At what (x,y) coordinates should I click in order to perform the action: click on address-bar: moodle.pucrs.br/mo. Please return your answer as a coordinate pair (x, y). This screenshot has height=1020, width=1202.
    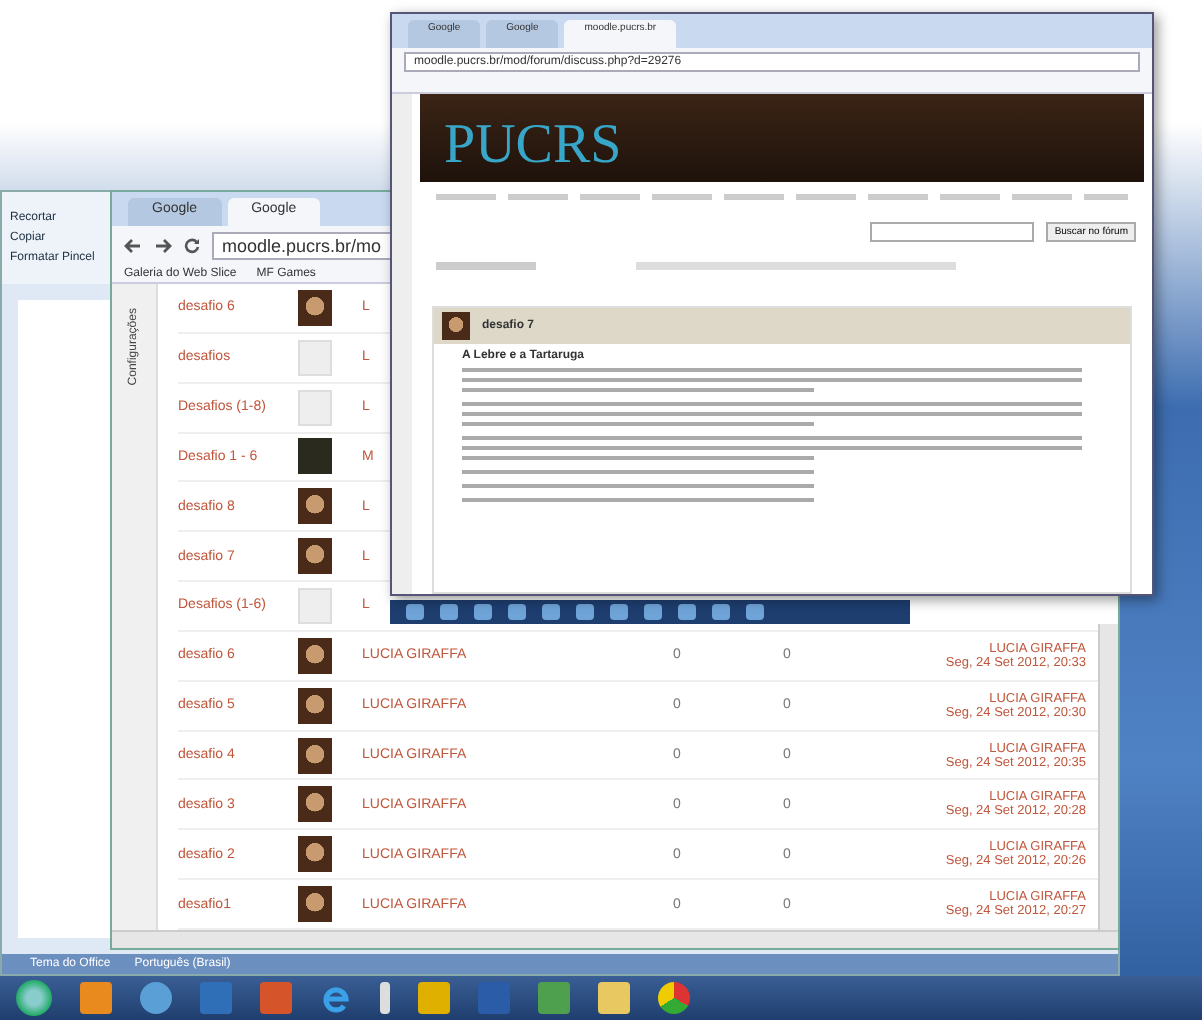
    Looking at the image, I should click on (302, 246).